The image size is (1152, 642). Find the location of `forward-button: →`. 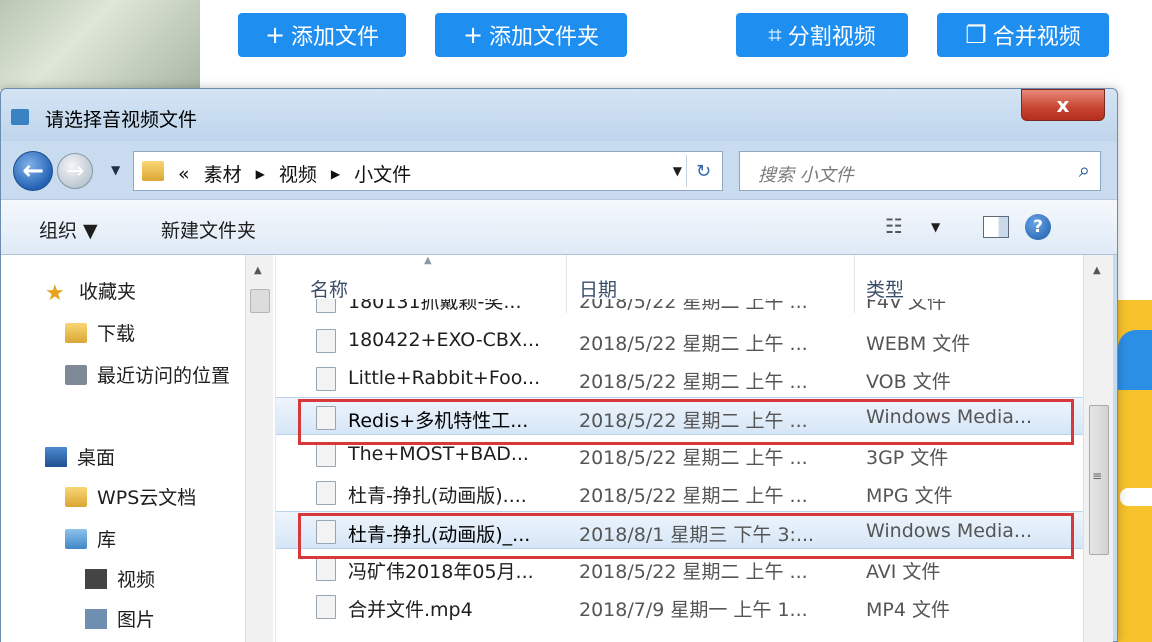

forward-button: → is located at coordinates (75, 171).